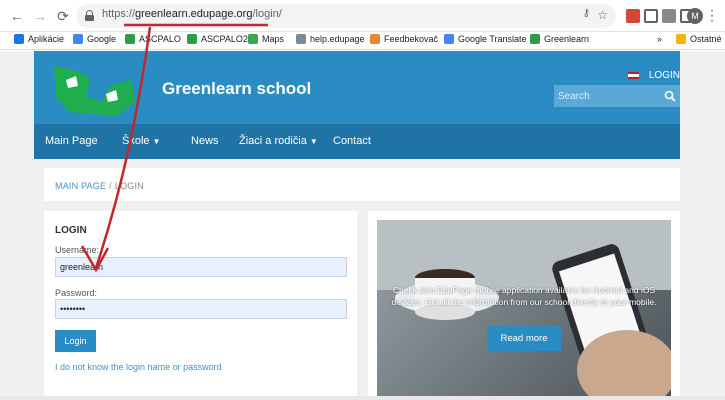  Describe the element at coordinates (192, 14) in the screenshot. I see `url-text: https://greenlearn.edupage.org/login/` at that location.